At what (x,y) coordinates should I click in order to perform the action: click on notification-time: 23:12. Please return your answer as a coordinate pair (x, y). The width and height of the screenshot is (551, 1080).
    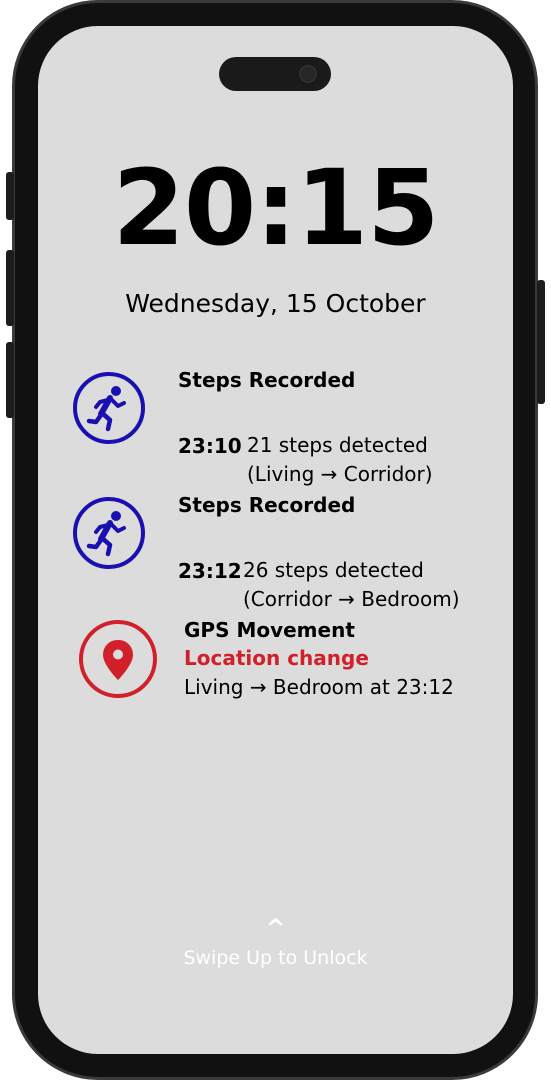
    Looking at the image, I should click on (210, 571).